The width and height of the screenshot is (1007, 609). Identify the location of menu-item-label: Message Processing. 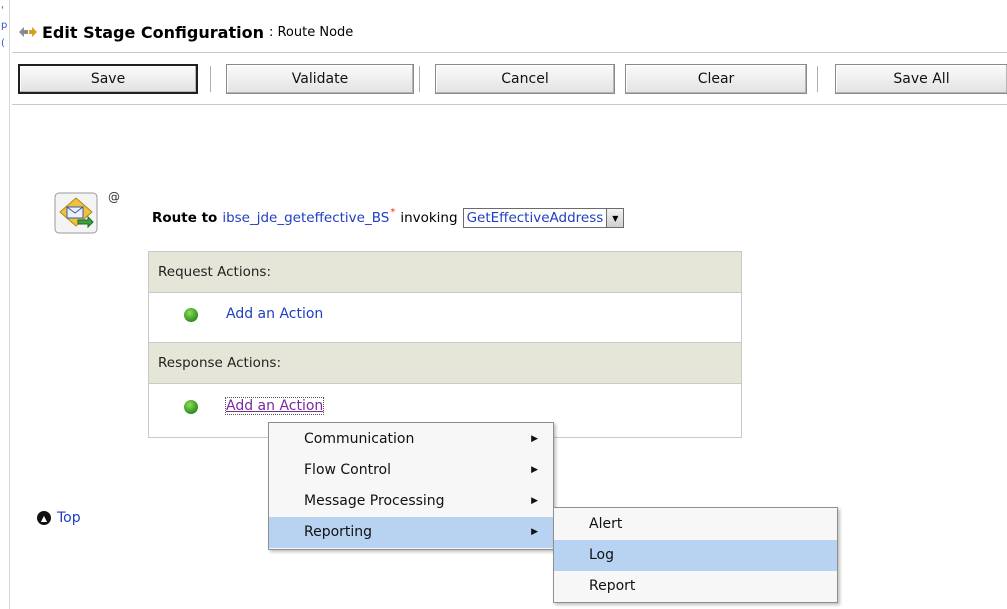
(374, 501).